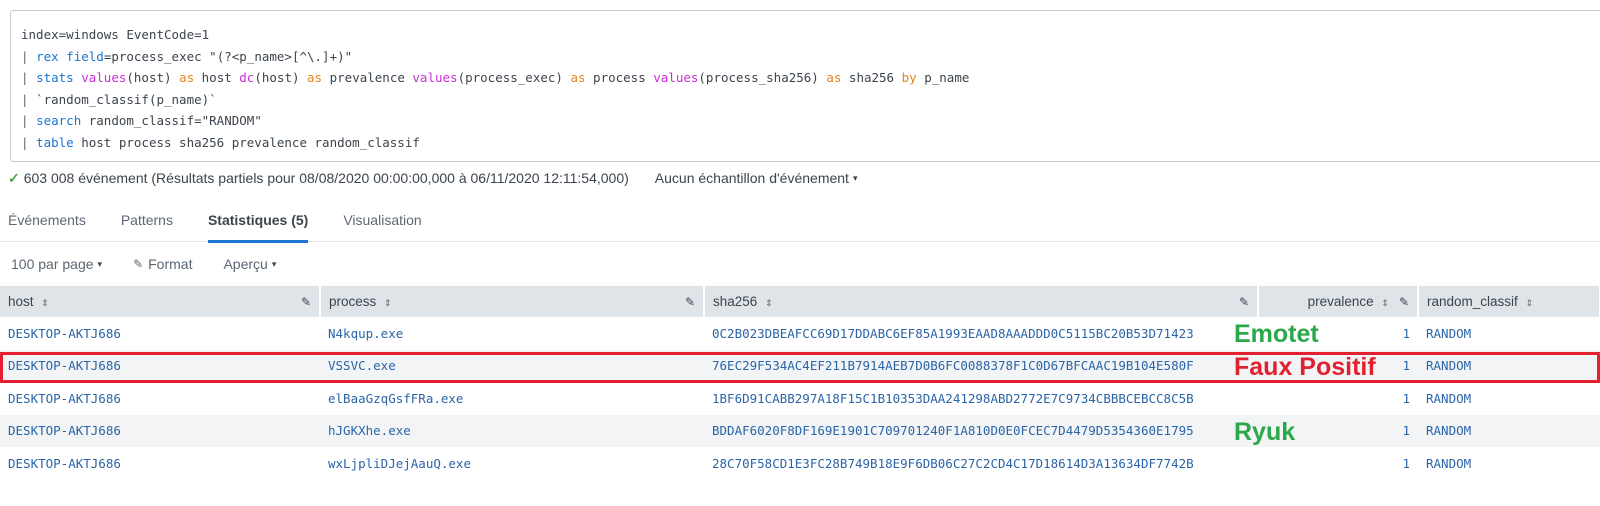  I want to click on query-token: by, so click(909, 78).